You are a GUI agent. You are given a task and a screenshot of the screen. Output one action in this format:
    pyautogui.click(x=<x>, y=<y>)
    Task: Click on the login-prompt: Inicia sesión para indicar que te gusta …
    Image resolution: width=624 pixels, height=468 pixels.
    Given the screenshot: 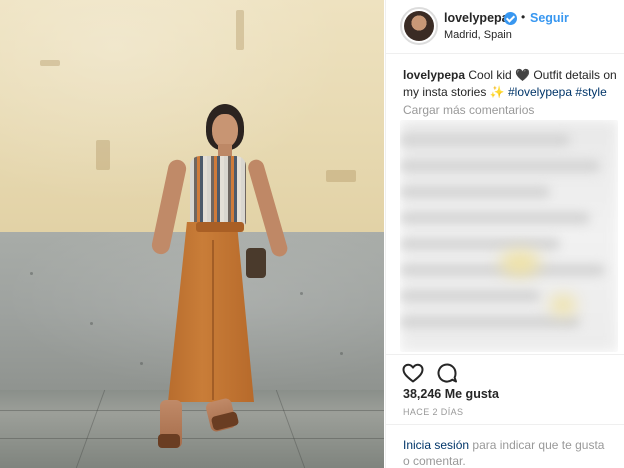 What is the action you would take?
    pyautogui.click(x=505, y=446)
    